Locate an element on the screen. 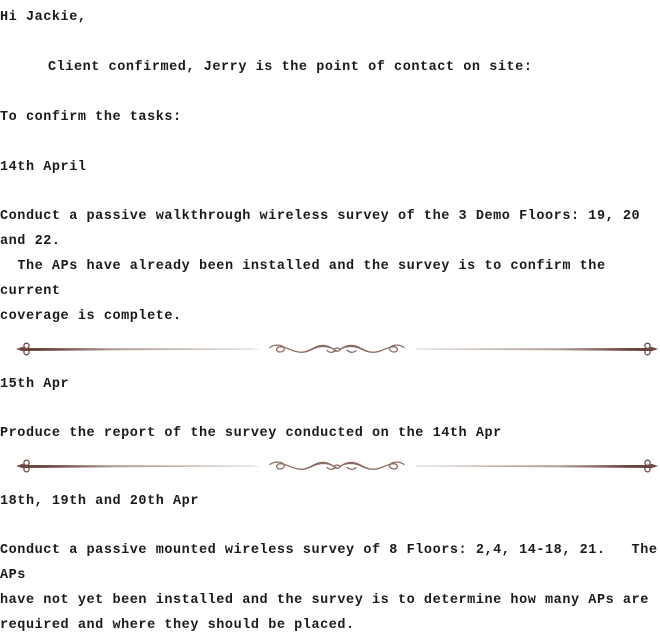 Image resolution: width=660 pixels, height=638 pixels. date-14th-april: 14th April is located at coordinates (43, 167).